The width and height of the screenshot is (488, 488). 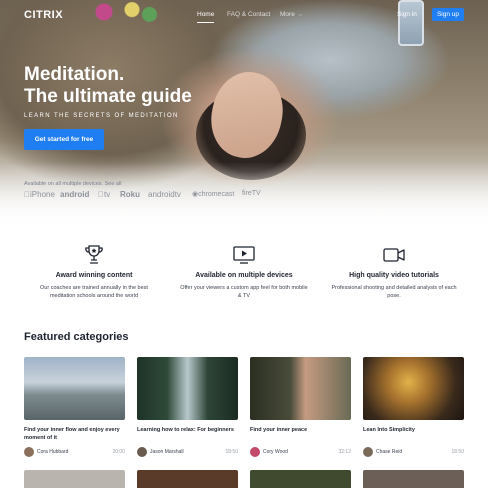 What do you see at coordinates (413, 452) in the screenshot?
I see `card-meta: Chase Reid 18:50` at bounding box center [413, 452].